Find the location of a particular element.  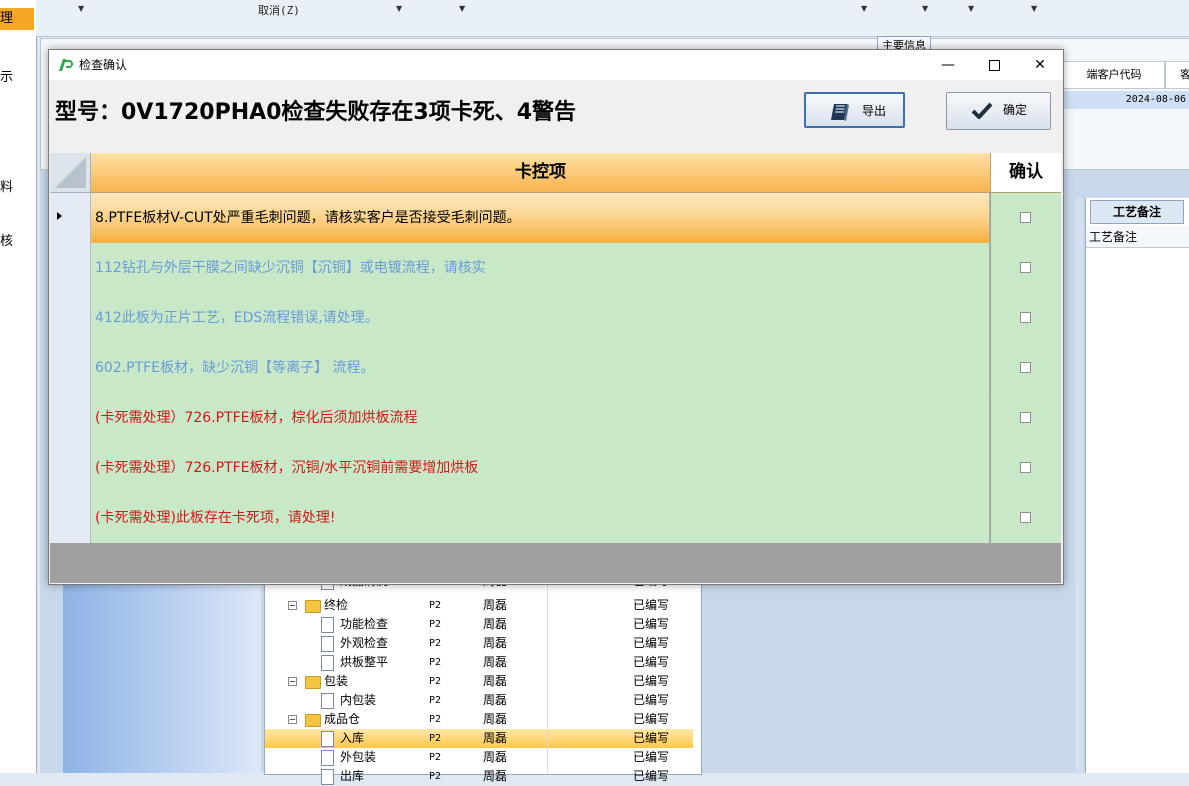

tree-row: 烘板整平 P2 周磊 已编写 is located at coordinates (479, 662).